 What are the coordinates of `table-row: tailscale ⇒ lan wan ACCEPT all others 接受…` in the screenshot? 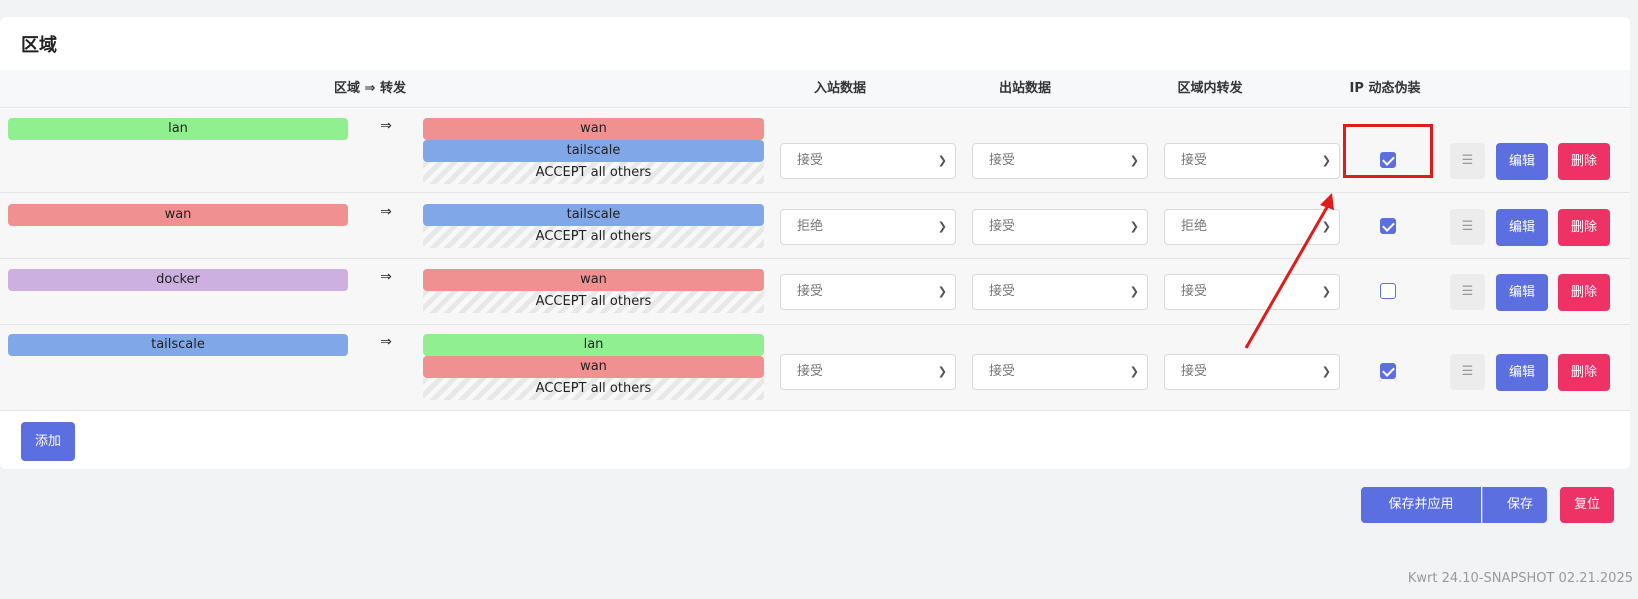 It's located at (815, 368).